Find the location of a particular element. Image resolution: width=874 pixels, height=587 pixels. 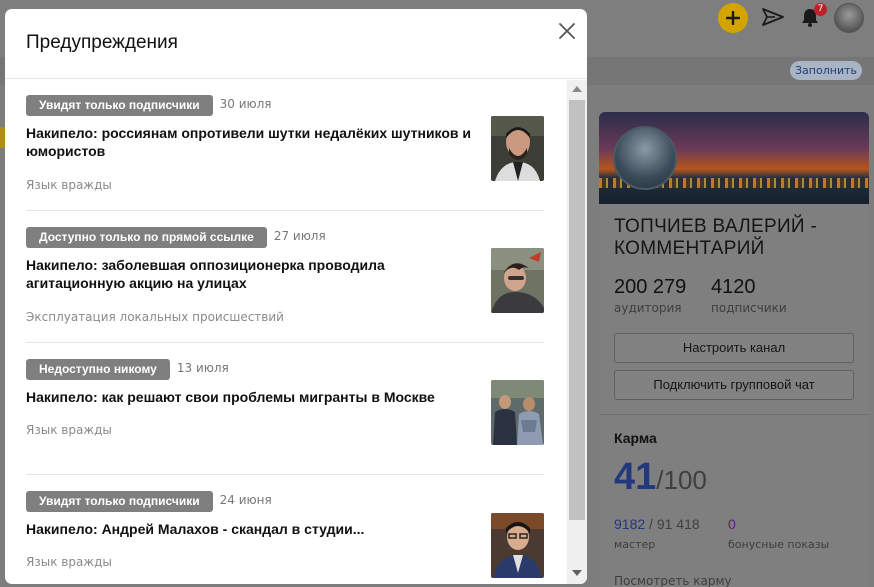

scroll-down-arrow is located at coordinates (577, 573).